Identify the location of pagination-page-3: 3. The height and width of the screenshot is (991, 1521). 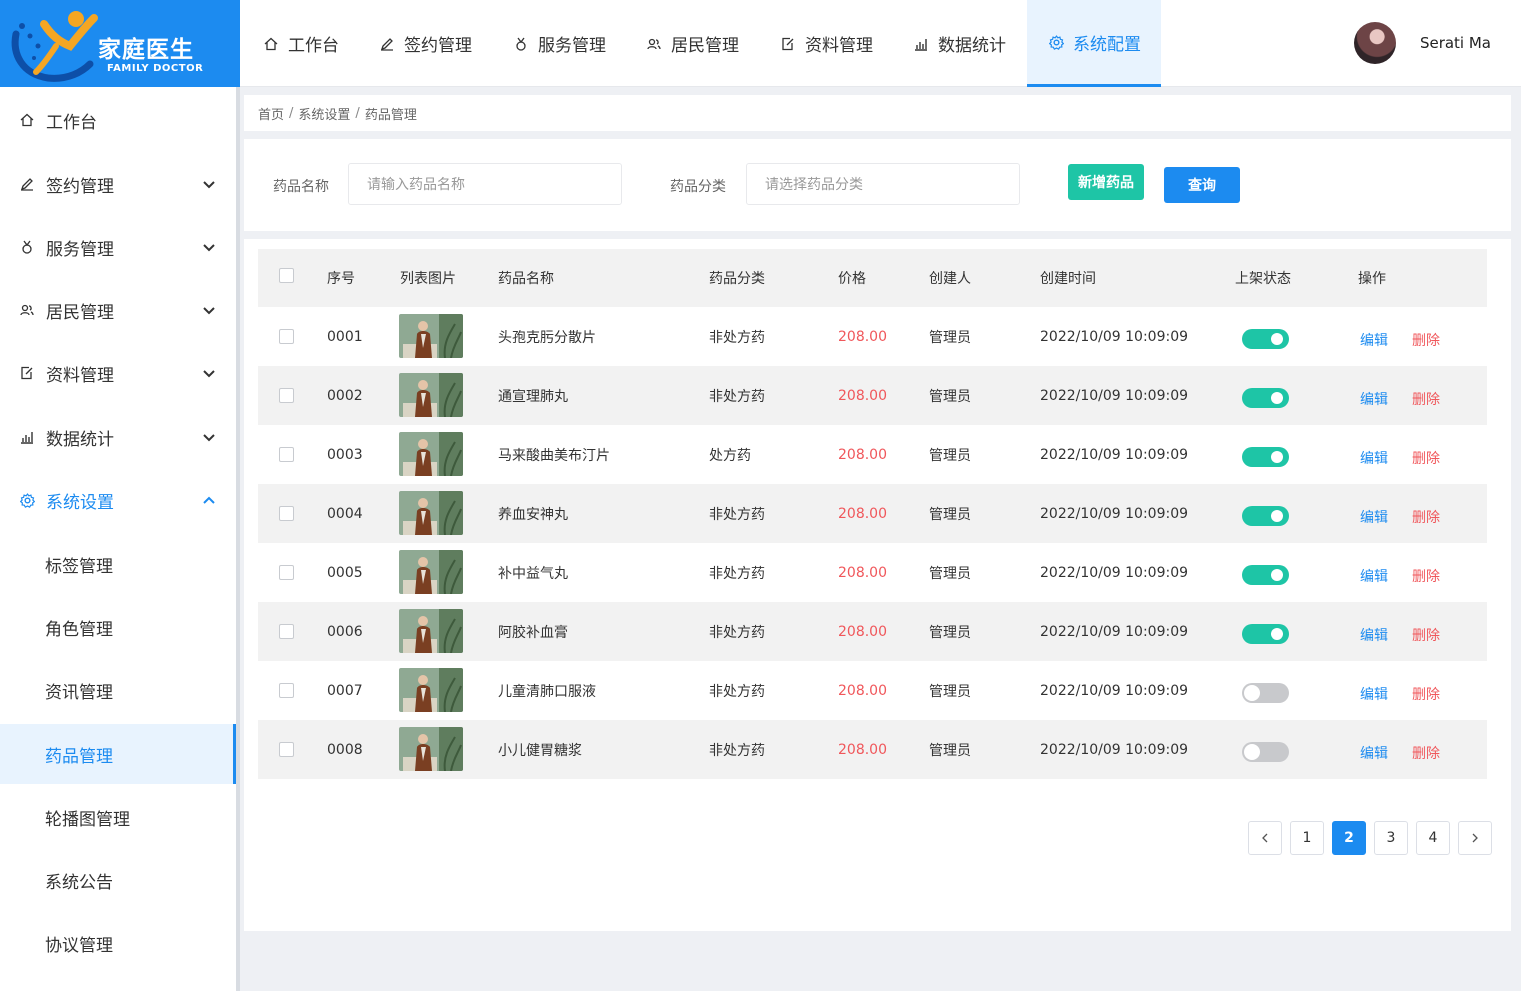
(1391, 838).